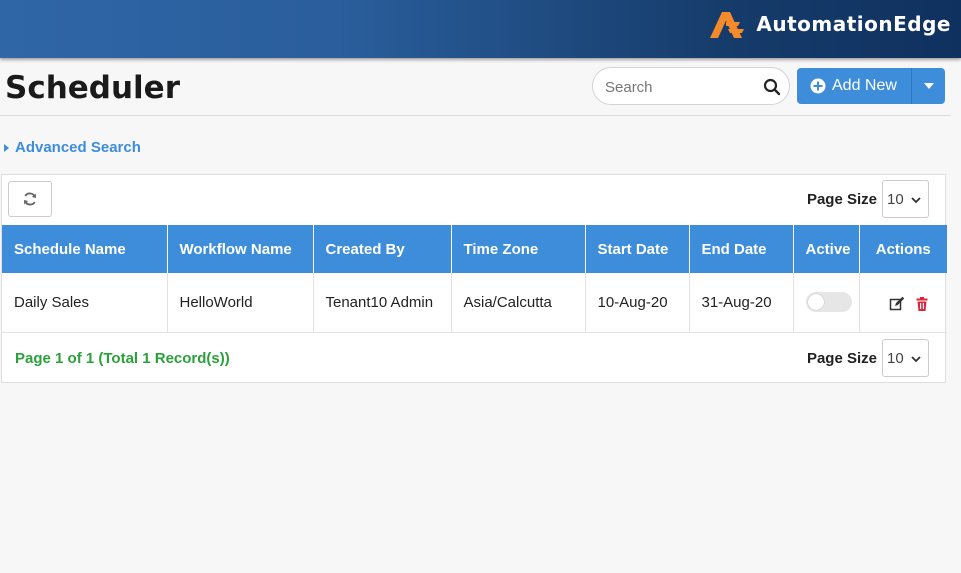  Describe the element at coordinates (864, 85) in the screenshot. I see `add-new-label: Add New` at that location.